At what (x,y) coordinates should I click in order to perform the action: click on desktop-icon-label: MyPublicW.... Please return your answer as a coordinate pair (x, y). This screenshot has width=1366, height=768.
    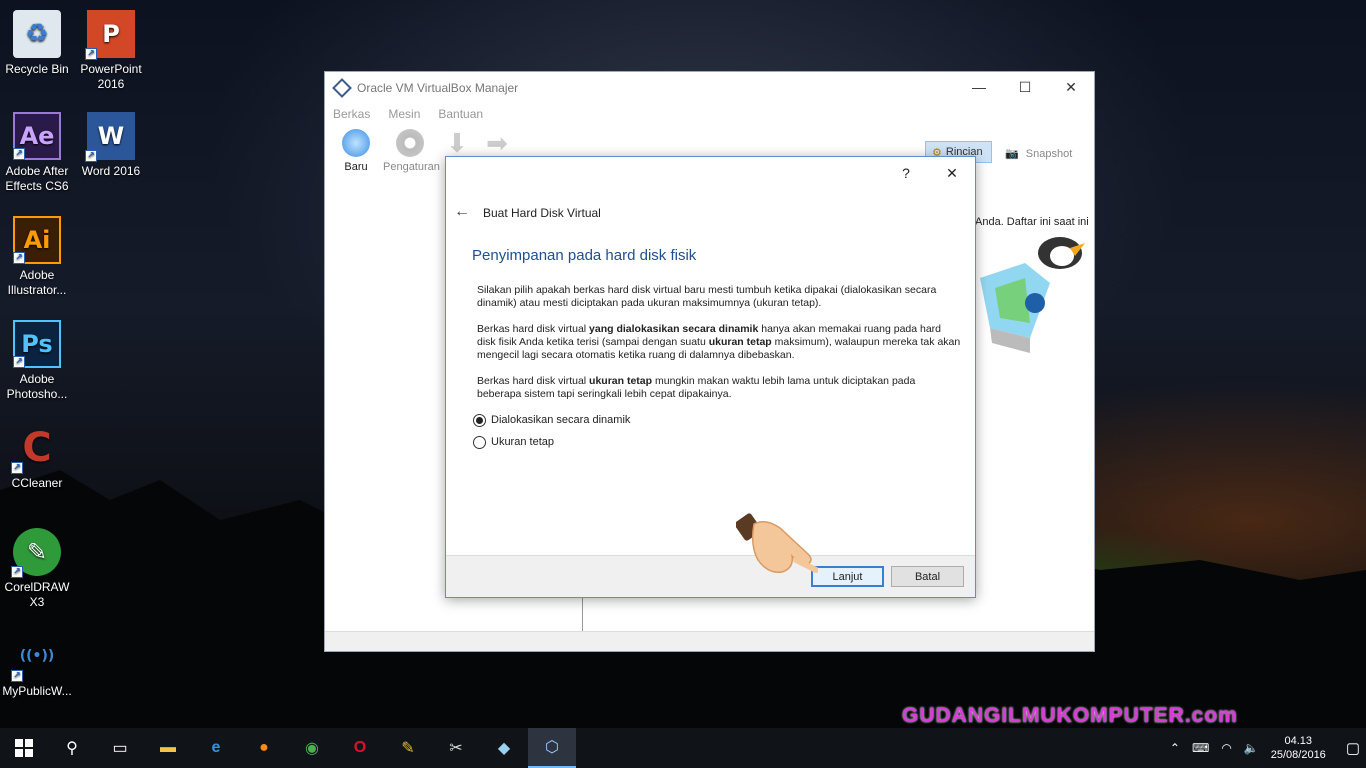
    Looking at the image, I should click on (37, 691).